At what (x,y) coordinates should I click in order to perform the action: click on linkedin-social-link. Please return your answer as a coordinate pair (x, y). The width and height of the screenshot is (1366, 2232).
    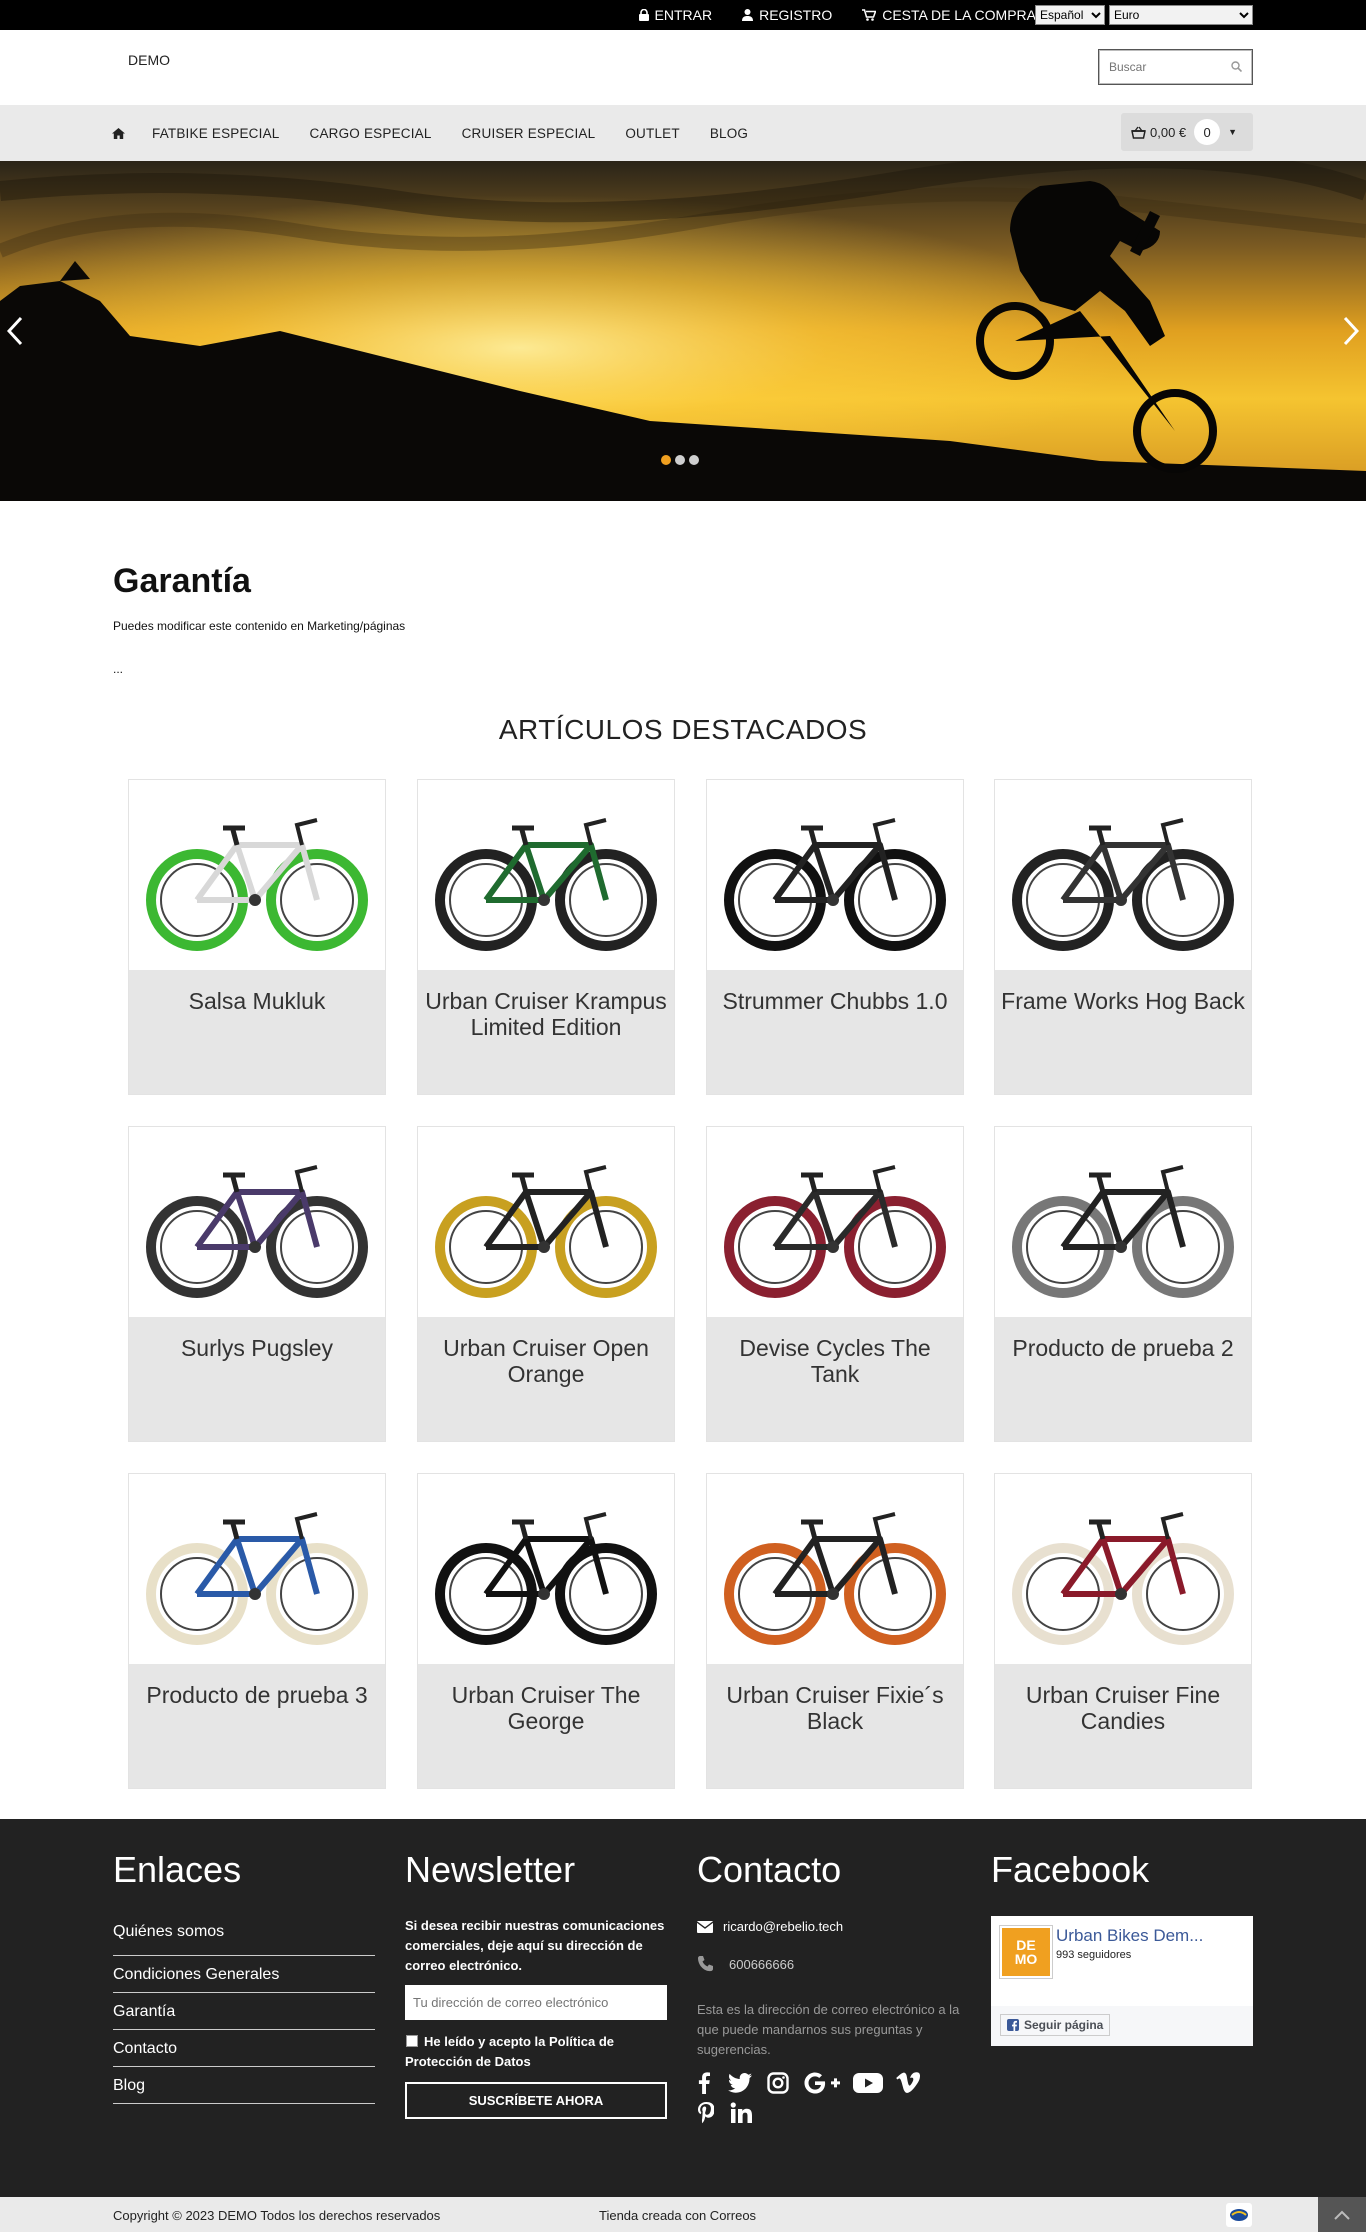
    Looking at the image, I should click on (741, 2113).